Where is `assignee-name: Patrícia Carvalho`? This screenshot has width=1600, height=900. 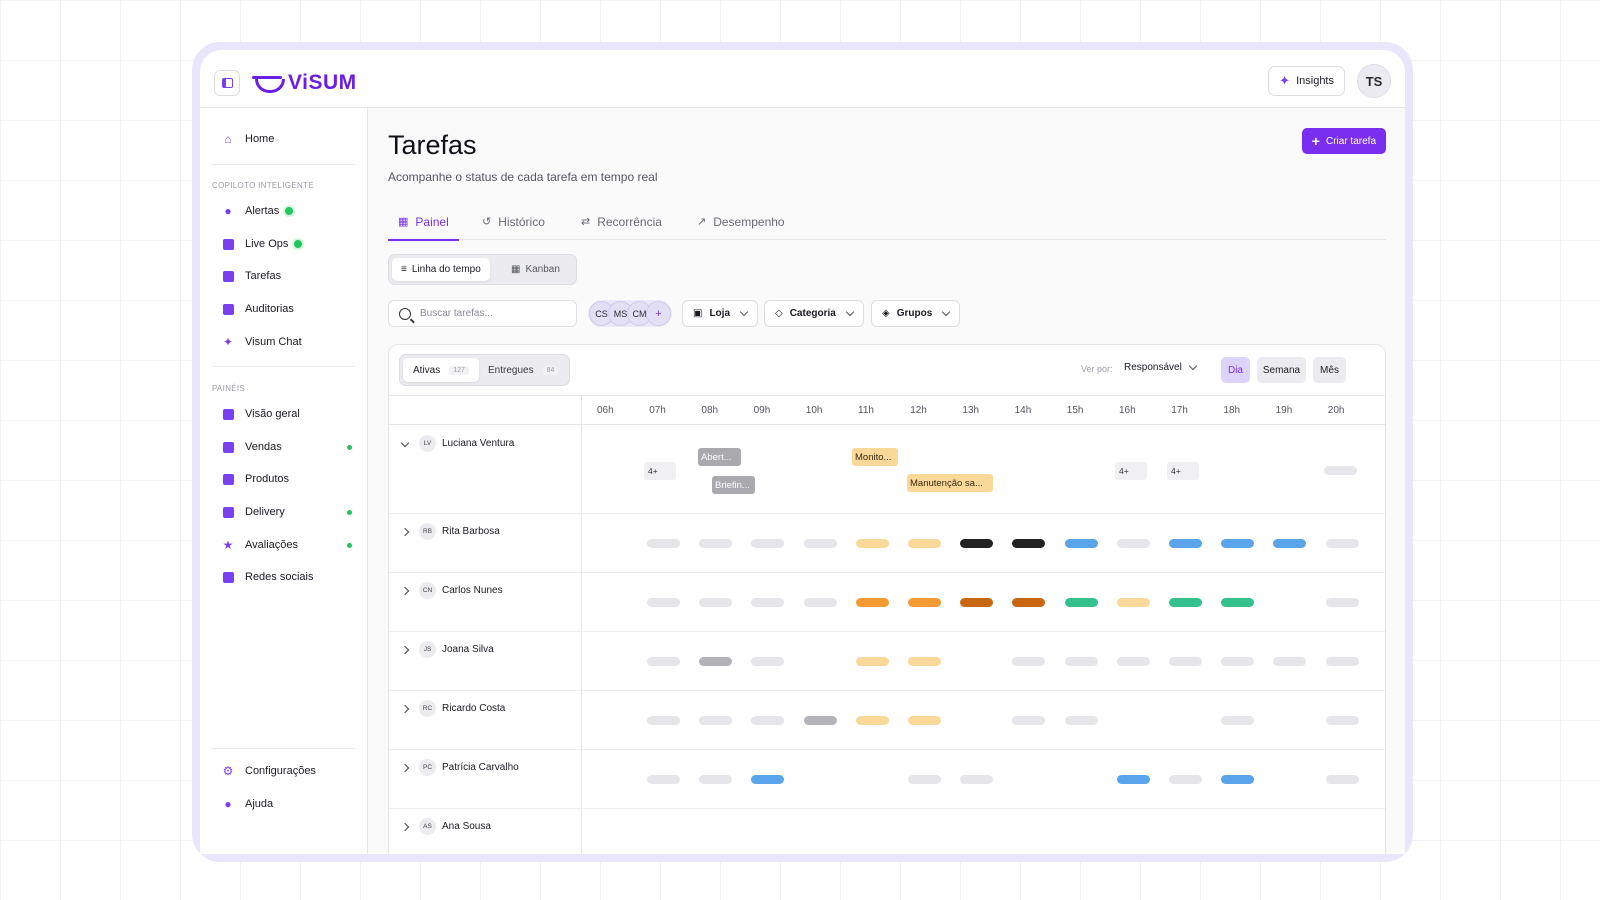 assignee-name: Patrícia Carvalho is located at coordinates (480, 767).